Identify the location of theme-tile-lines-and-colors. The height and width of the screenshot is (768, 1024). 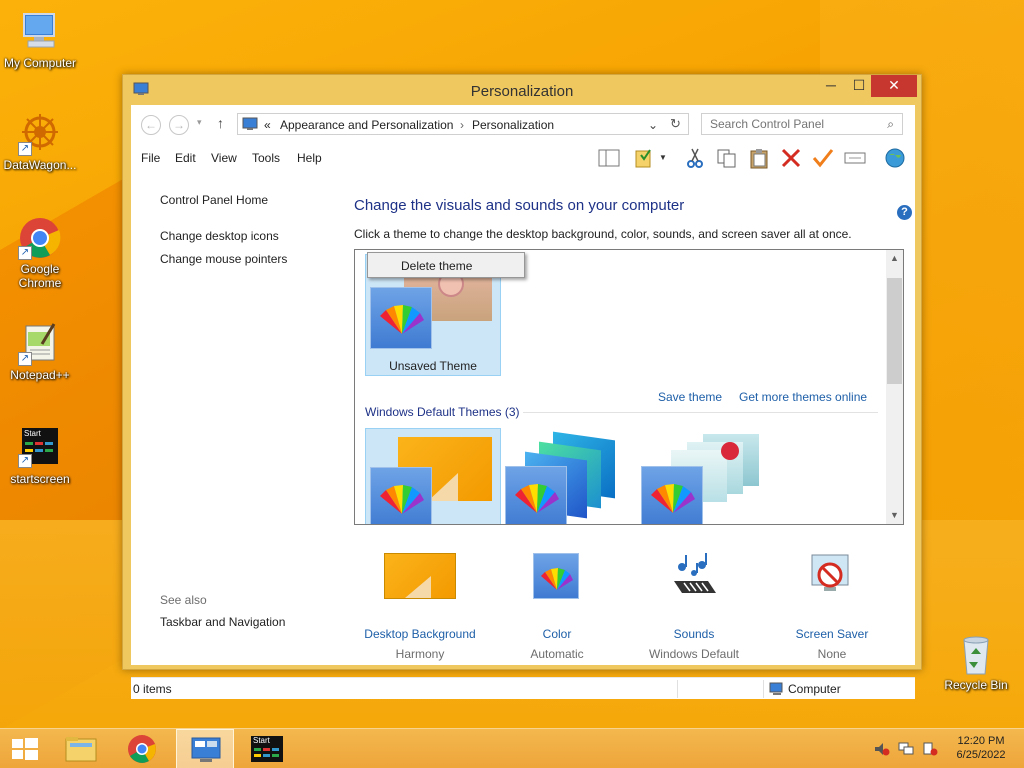
(570, 476).